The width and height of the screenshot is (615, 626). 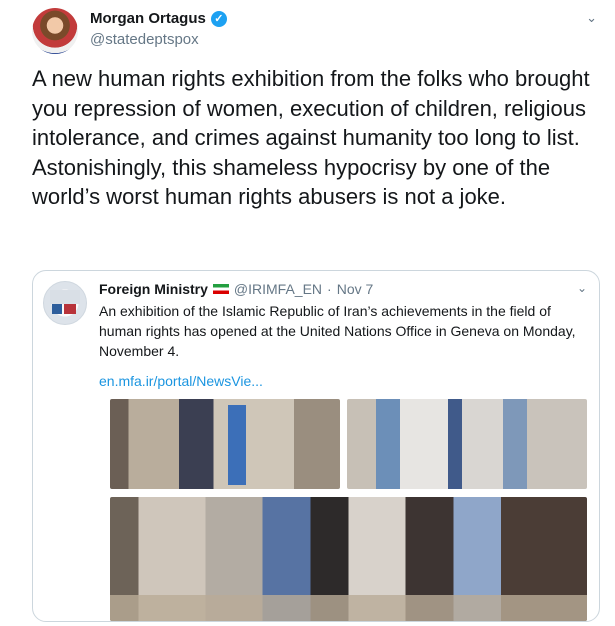 I want to click on author-name-row: Morgan Ortagus ✓, so click(x=158, y=18).